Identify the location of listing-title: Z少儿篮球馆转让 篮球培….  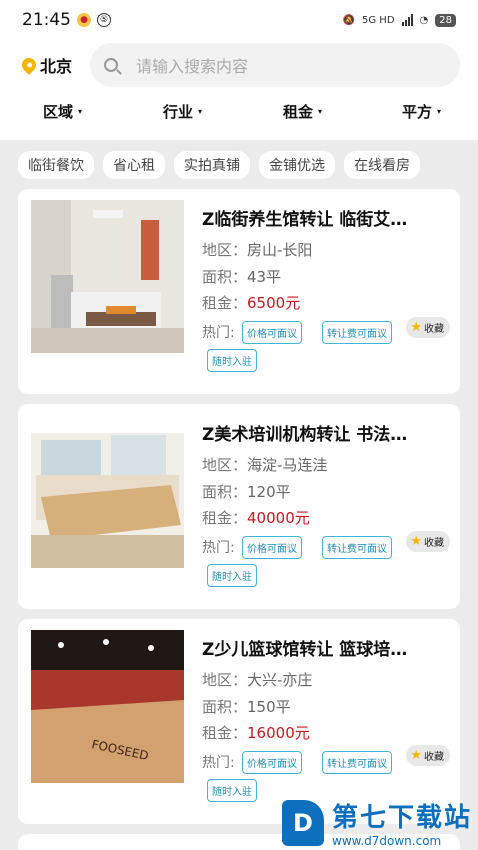
(305, 650).